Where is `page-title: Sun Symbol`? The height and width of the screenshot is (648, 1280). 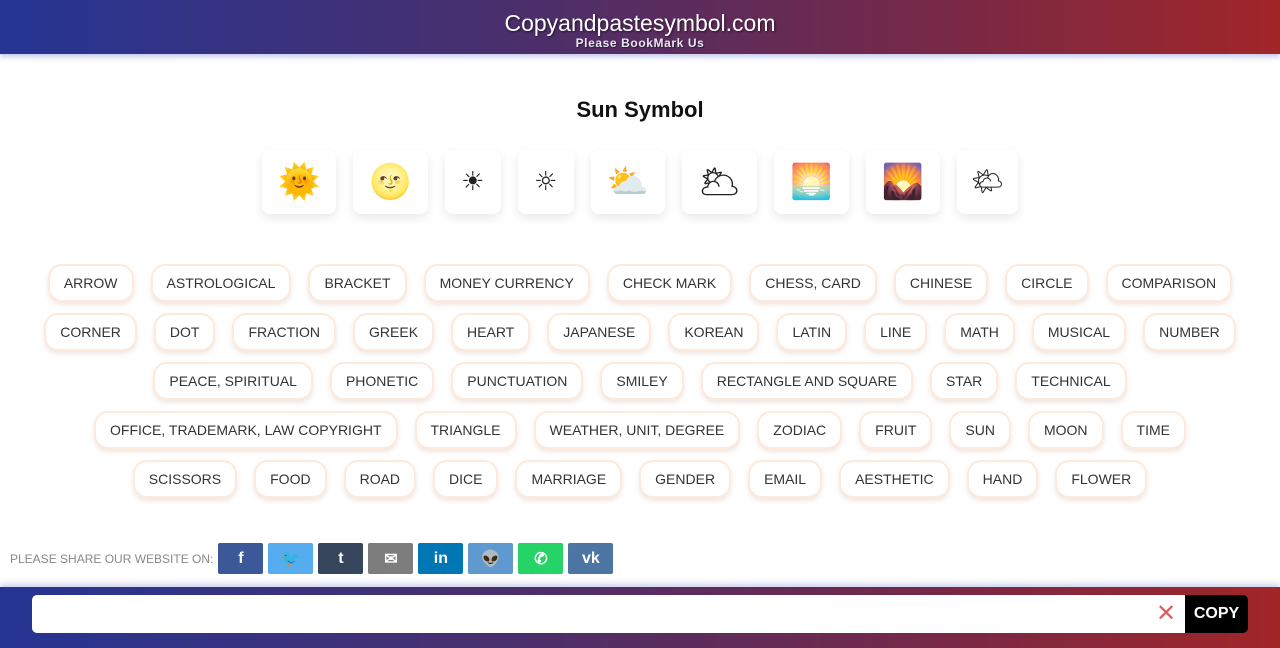
page-title: Sun Symbol is located at coordinates (640, 109).